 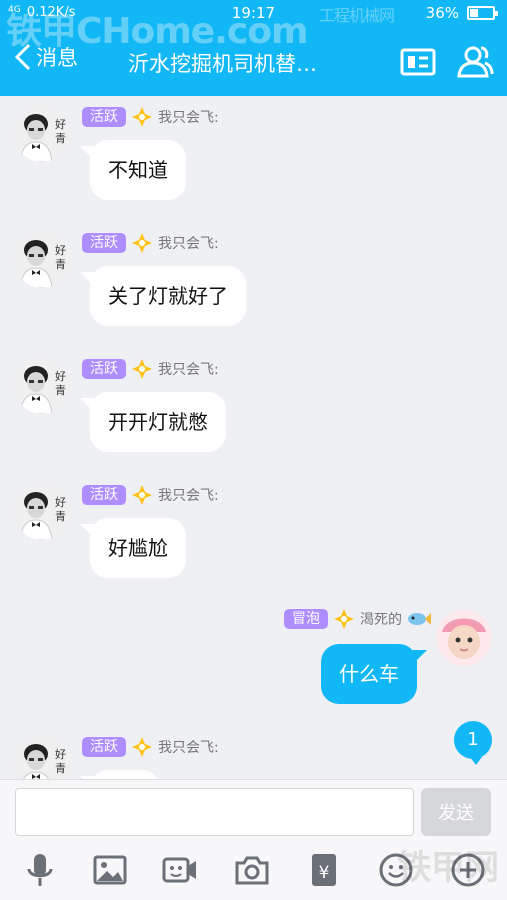 What do you see at coordinates (374, 674) in the screenshot?
I see `message-bubble: 什么车` at bounding box center [374, 674].